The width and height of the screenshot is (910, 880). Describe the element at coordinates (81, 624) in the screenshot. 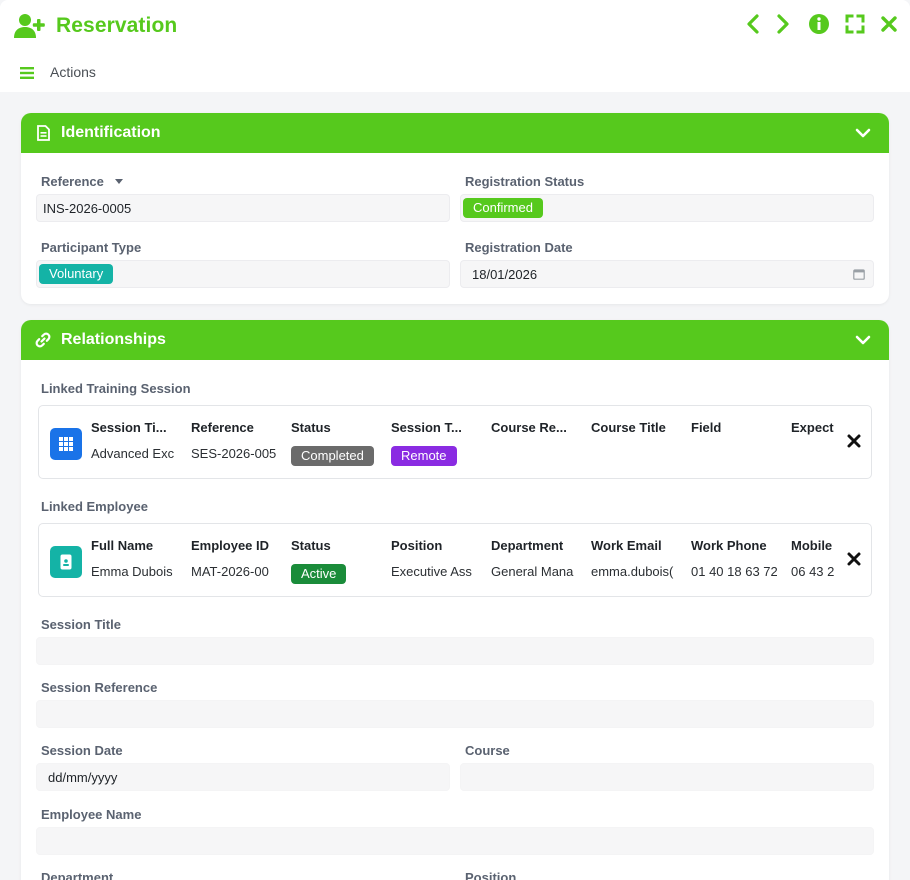

I see `session-title-label: Session Title` at that location.